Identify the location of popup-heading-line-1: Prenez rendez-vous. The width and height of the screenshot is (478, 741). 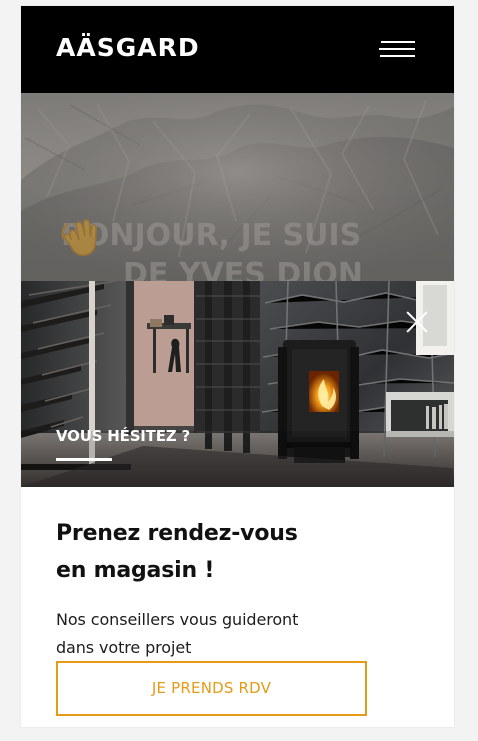
(177, 533).